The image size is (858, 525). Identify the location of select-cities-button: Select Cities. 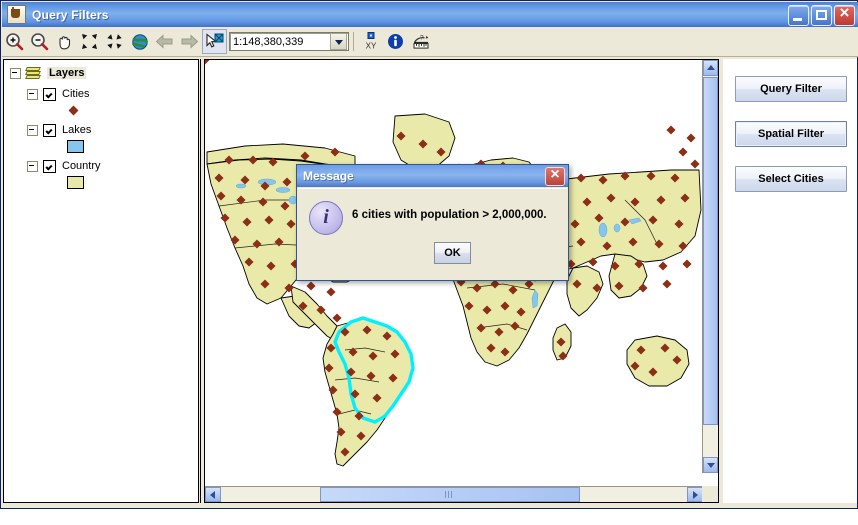
(791, 179).